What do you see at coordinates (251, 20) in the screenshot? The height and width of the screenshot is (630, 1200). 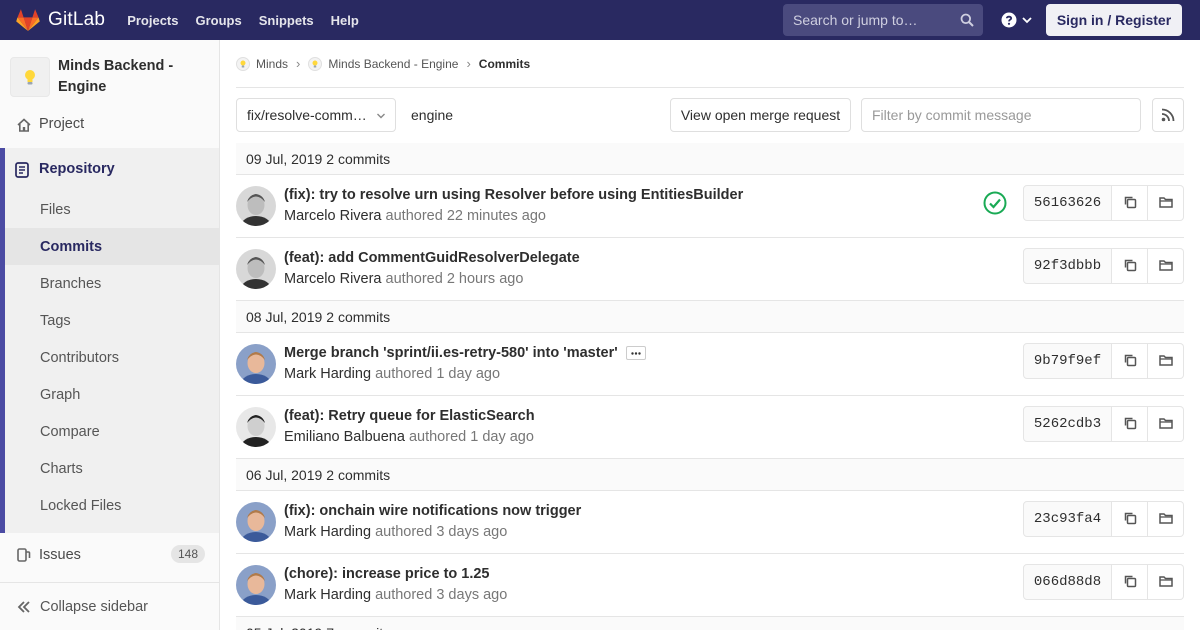 I see `nav-links: Projects Groups Snippets Help` at bounding box center [251, 20].